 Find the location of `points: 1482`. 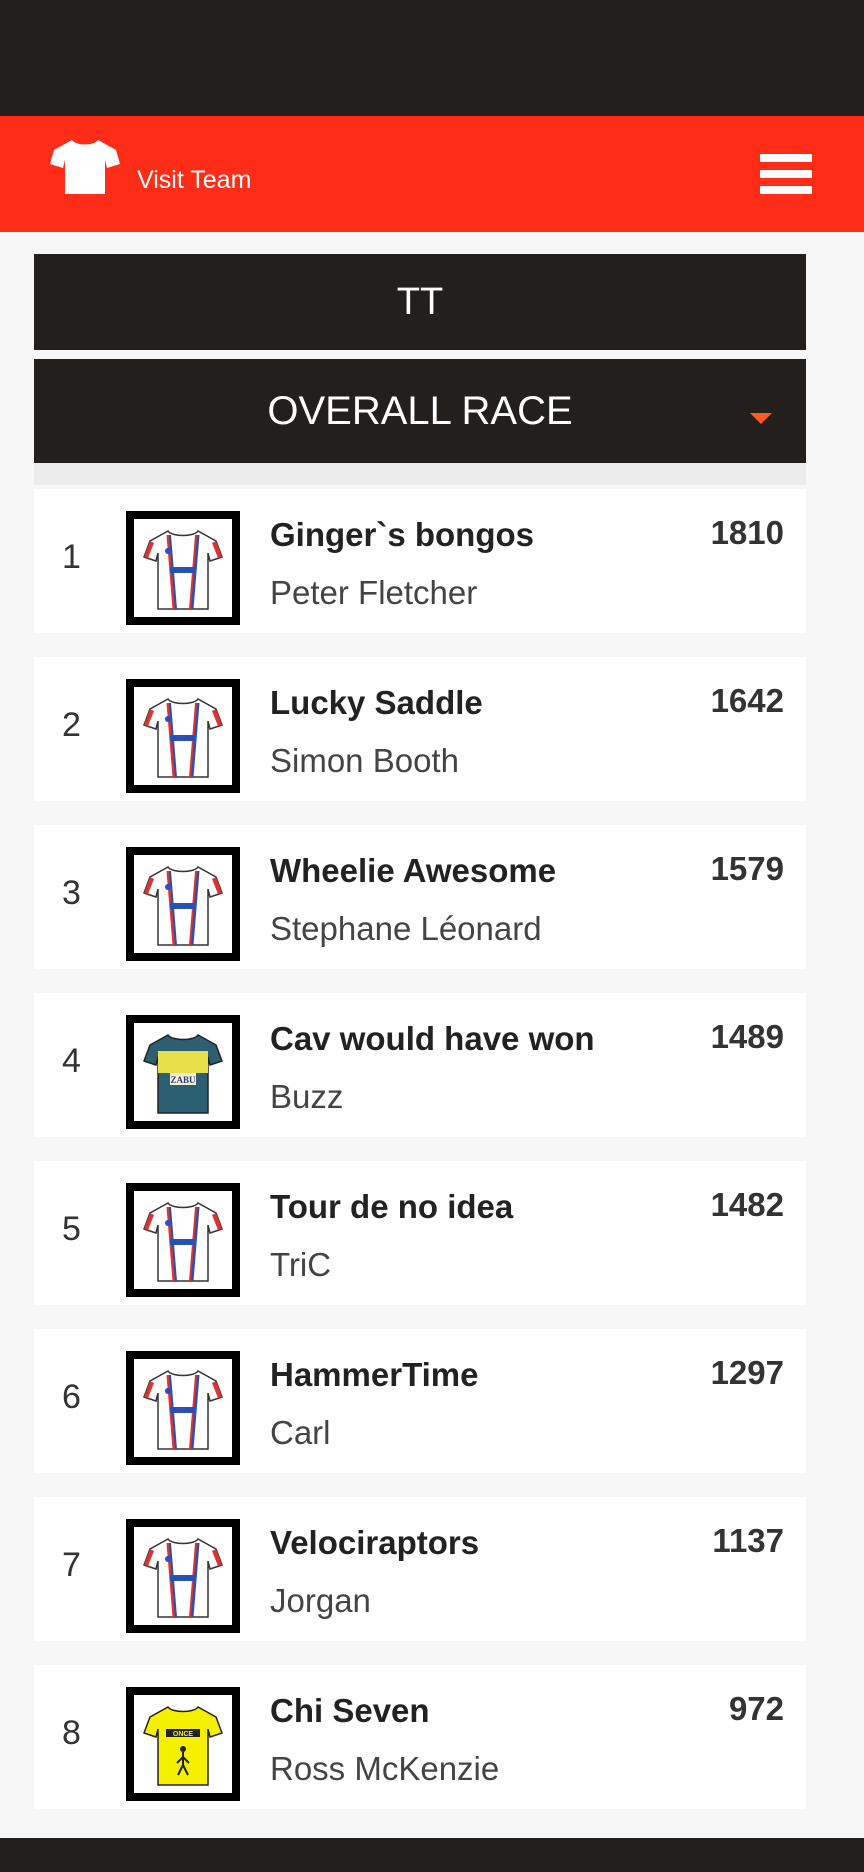

points: 1482 is located at coordinates (747, 1204).